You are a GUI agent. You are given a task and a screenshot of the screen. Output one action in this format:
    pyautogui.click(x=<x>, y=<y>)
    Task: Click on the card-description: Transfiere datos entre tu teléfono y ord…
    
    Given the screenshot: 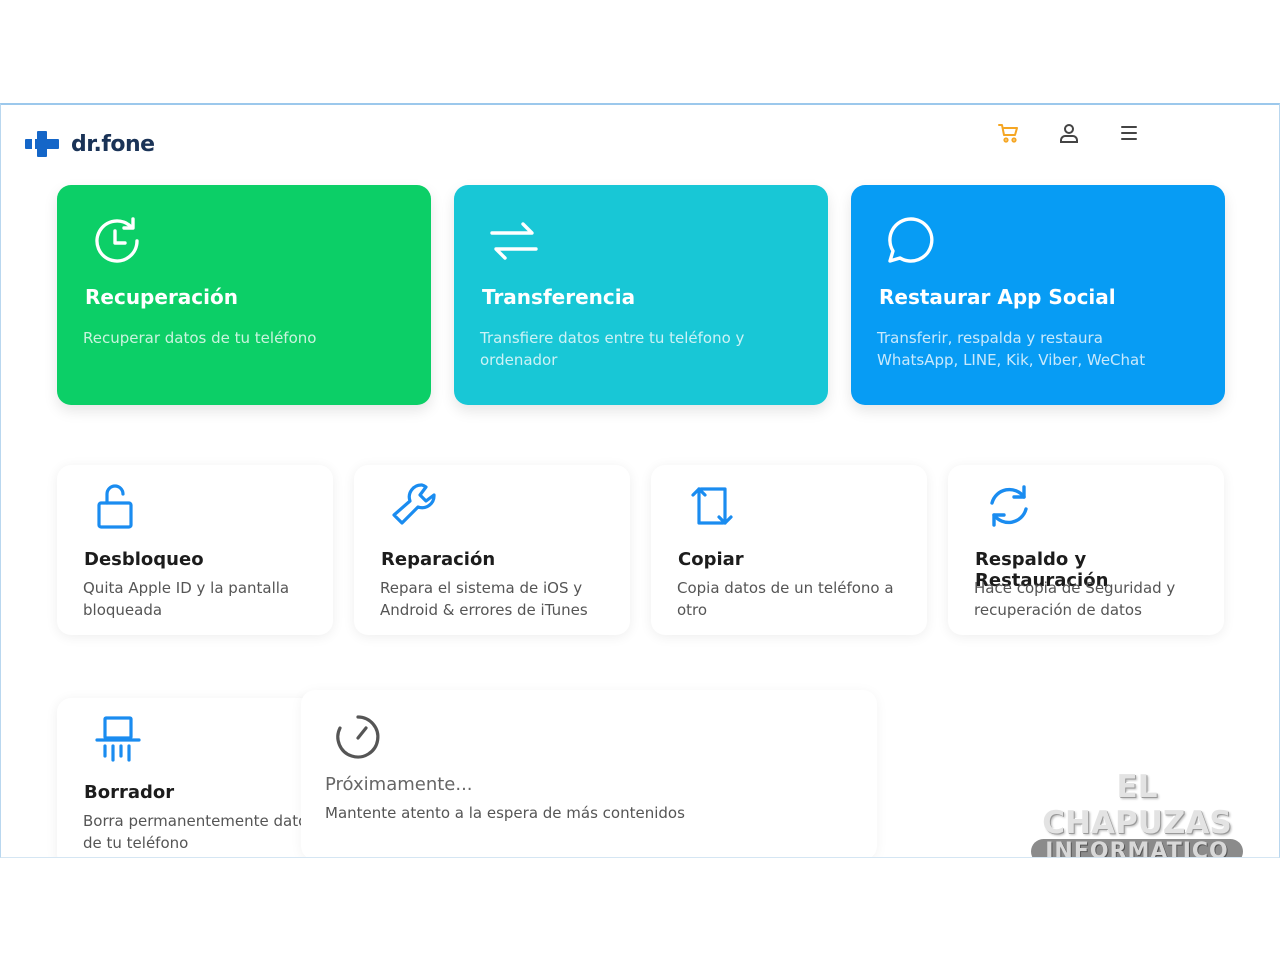 What is the action you would take?
    pyautogui.click(x=612, y=349)
    